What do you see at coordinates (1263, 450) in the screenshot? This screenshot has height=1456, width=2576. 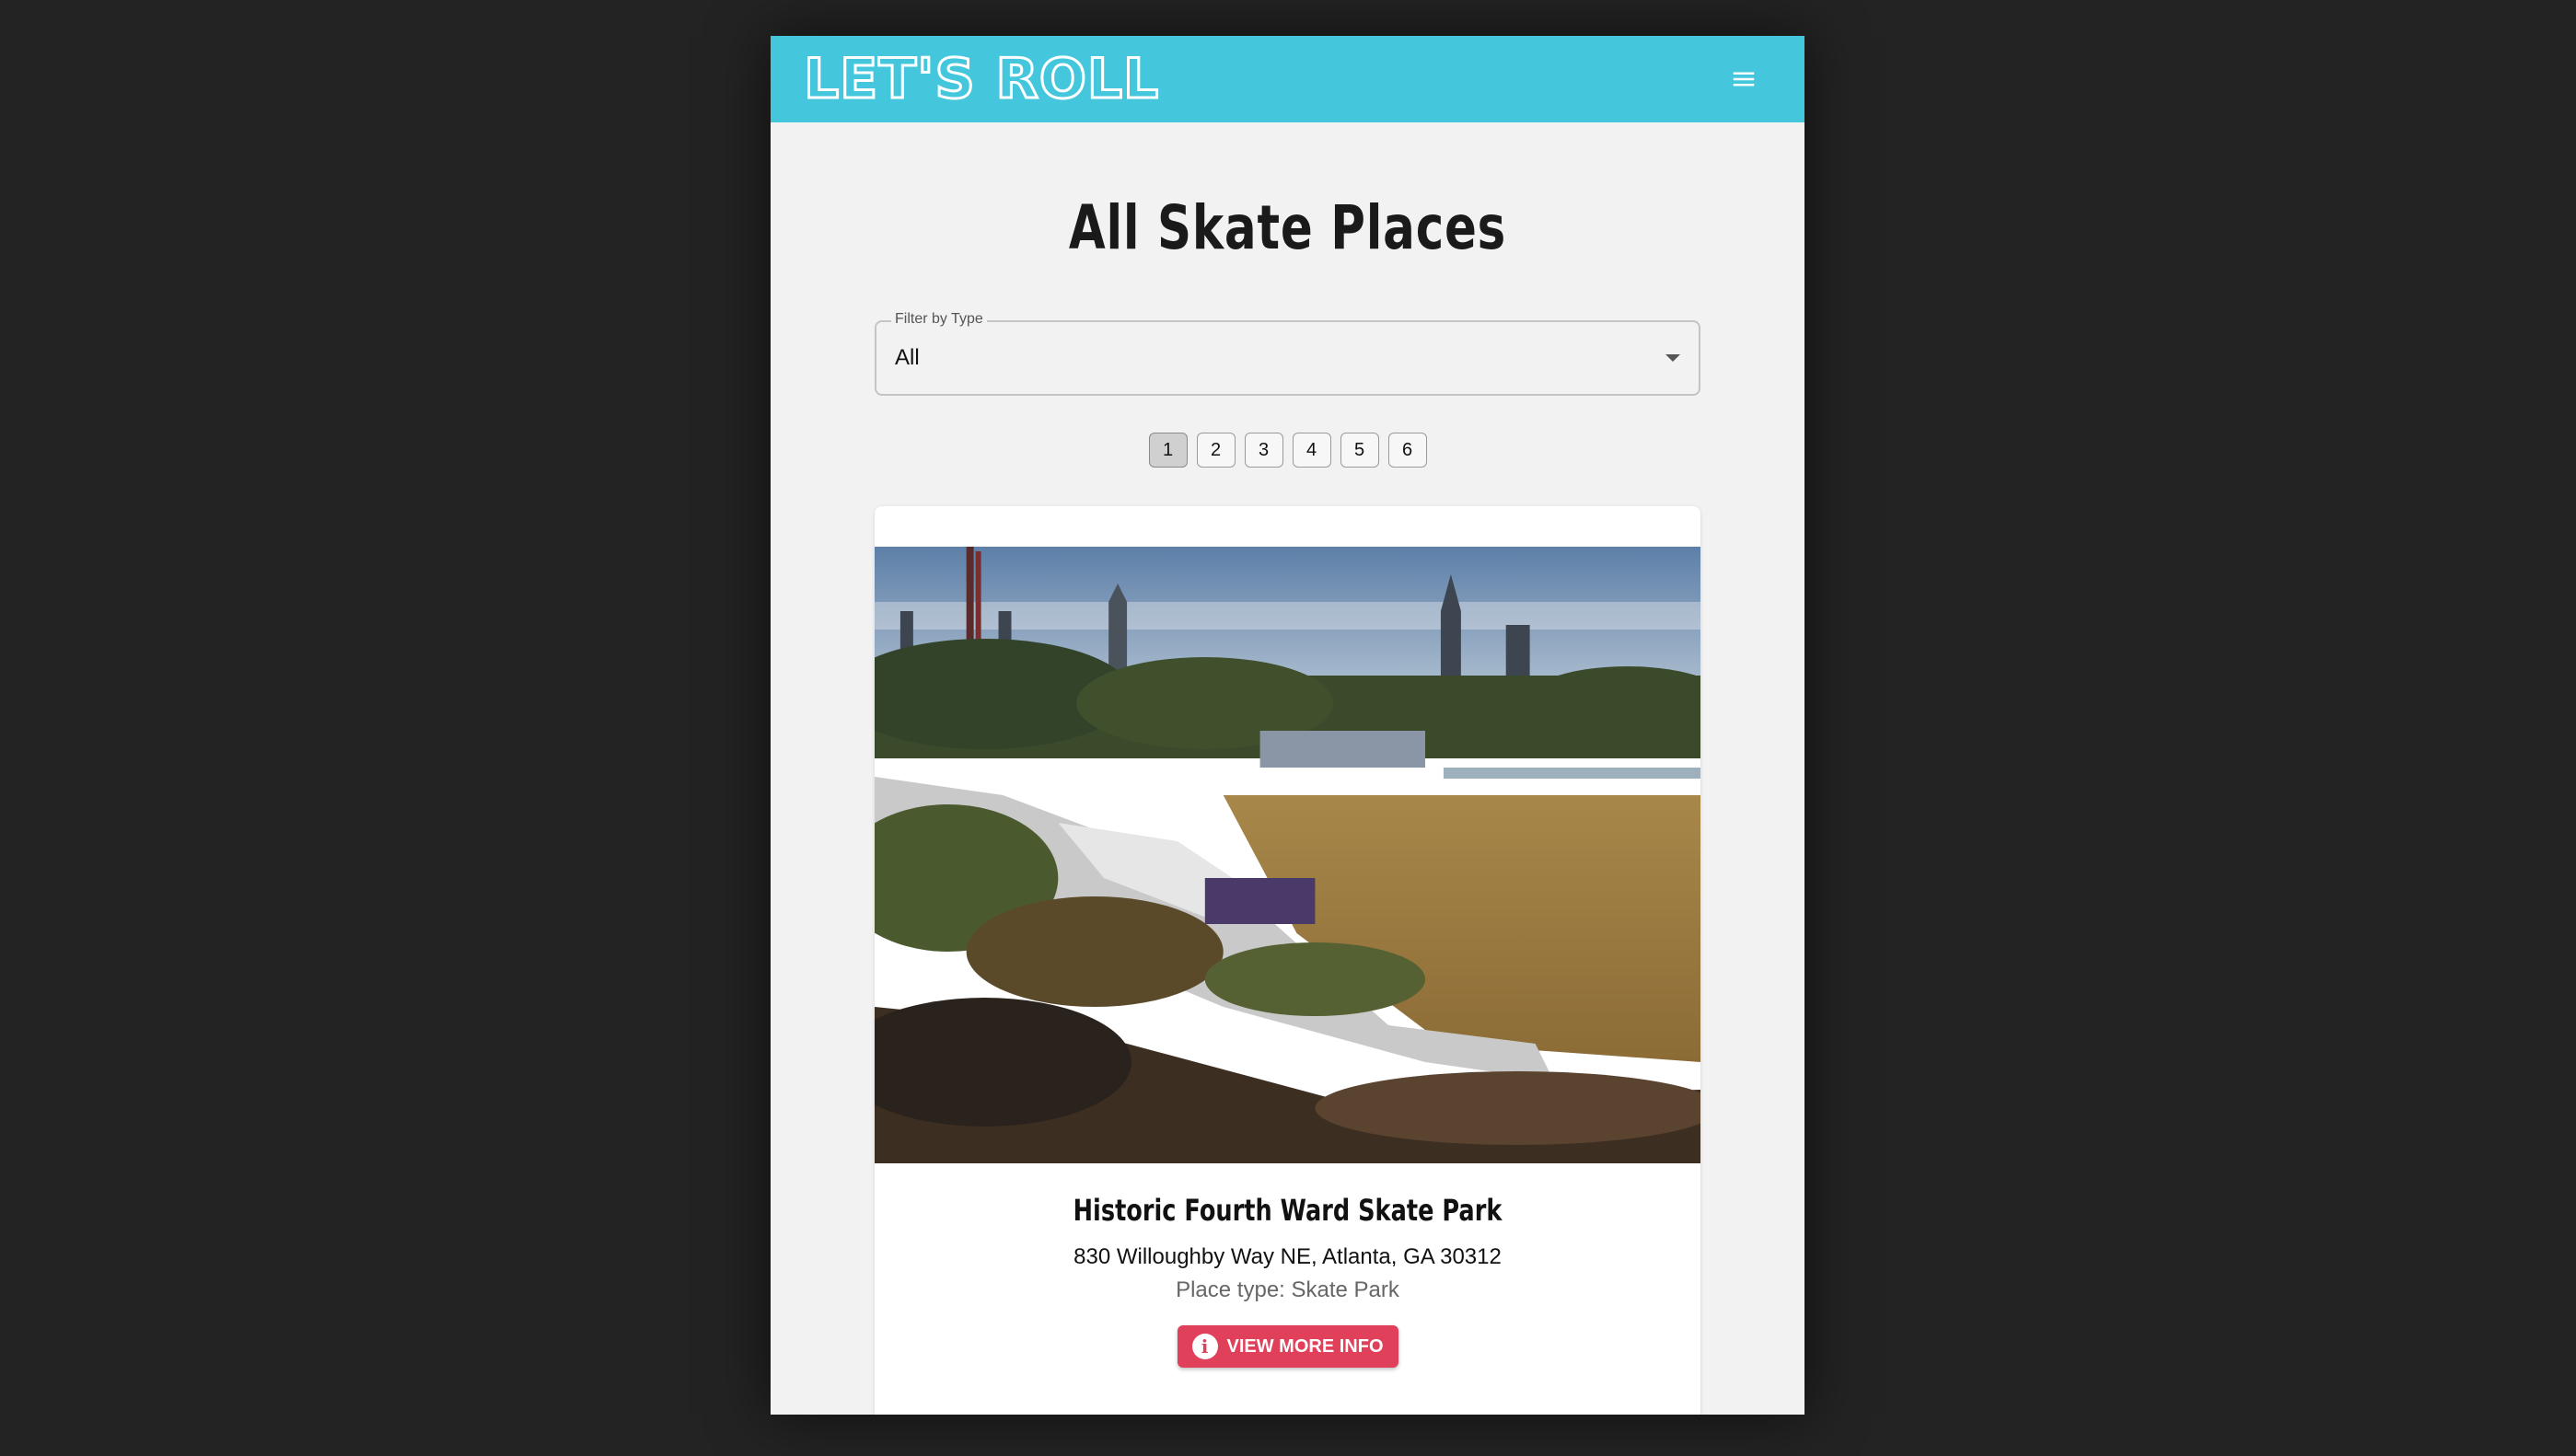 I see `page-button-3: 3` at bounding box center [1263, 450].